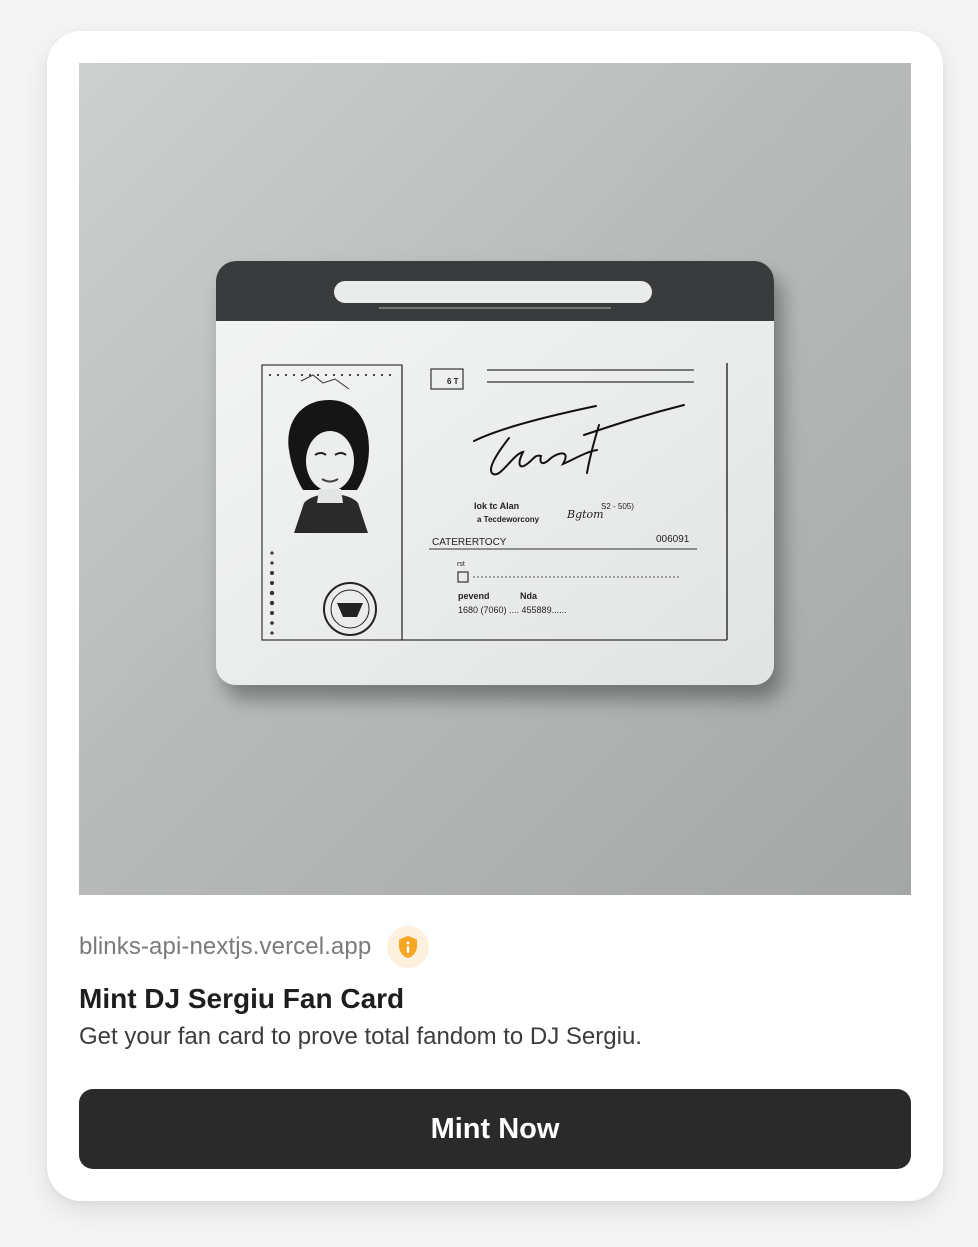  What do you see at coordinates (469, 542) in the screenshot?
I see `card-category-text: CATERERTOCY` at bounding box center [469, 542].